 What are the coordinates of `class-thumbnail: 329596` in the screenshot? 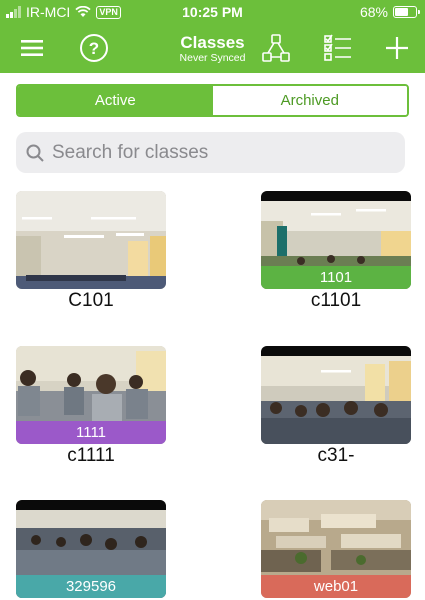 It's located at (91, 549).